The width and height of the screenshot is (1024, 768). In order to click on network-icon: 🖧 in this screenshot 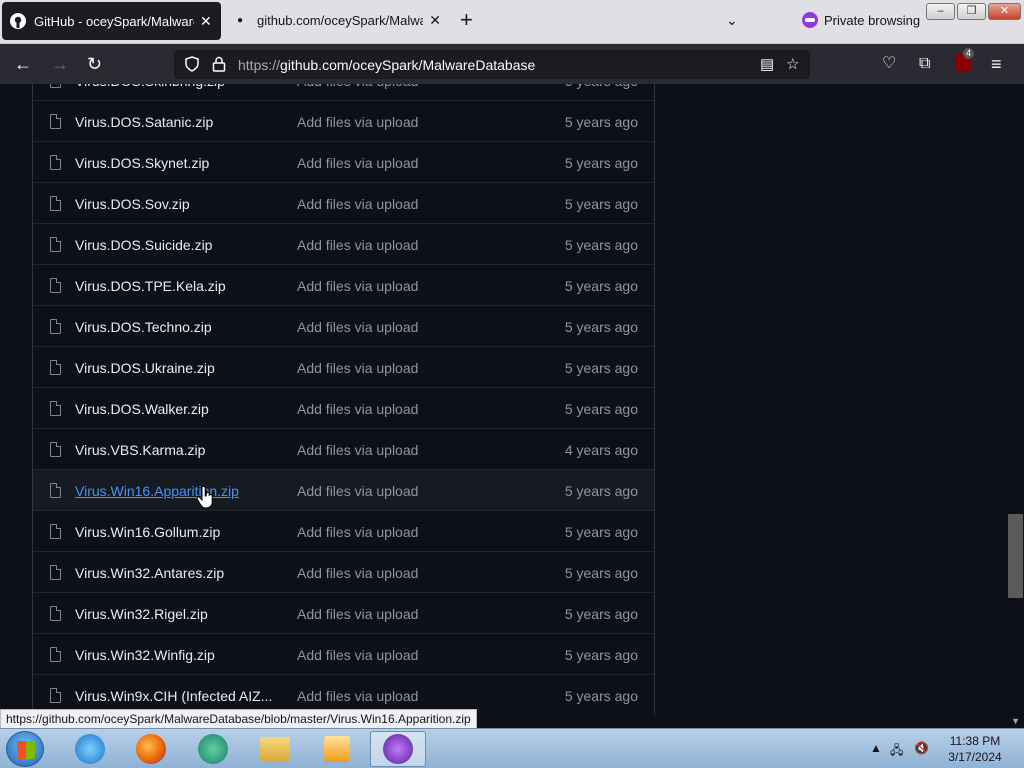, I will do `click(896, 751)`.